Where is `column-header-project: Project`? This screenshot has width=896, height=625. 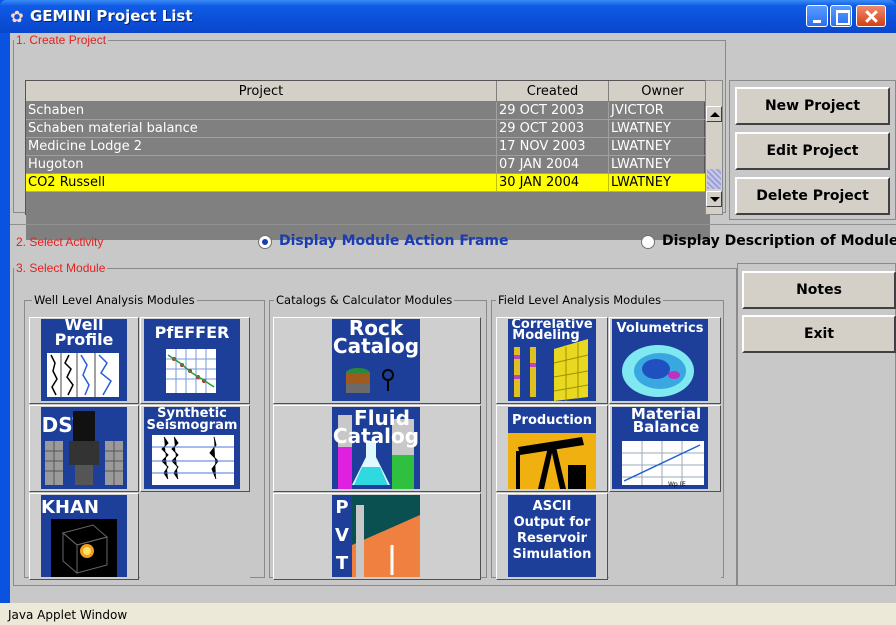 column-header-project: Project is located at coordinates (261, 91).